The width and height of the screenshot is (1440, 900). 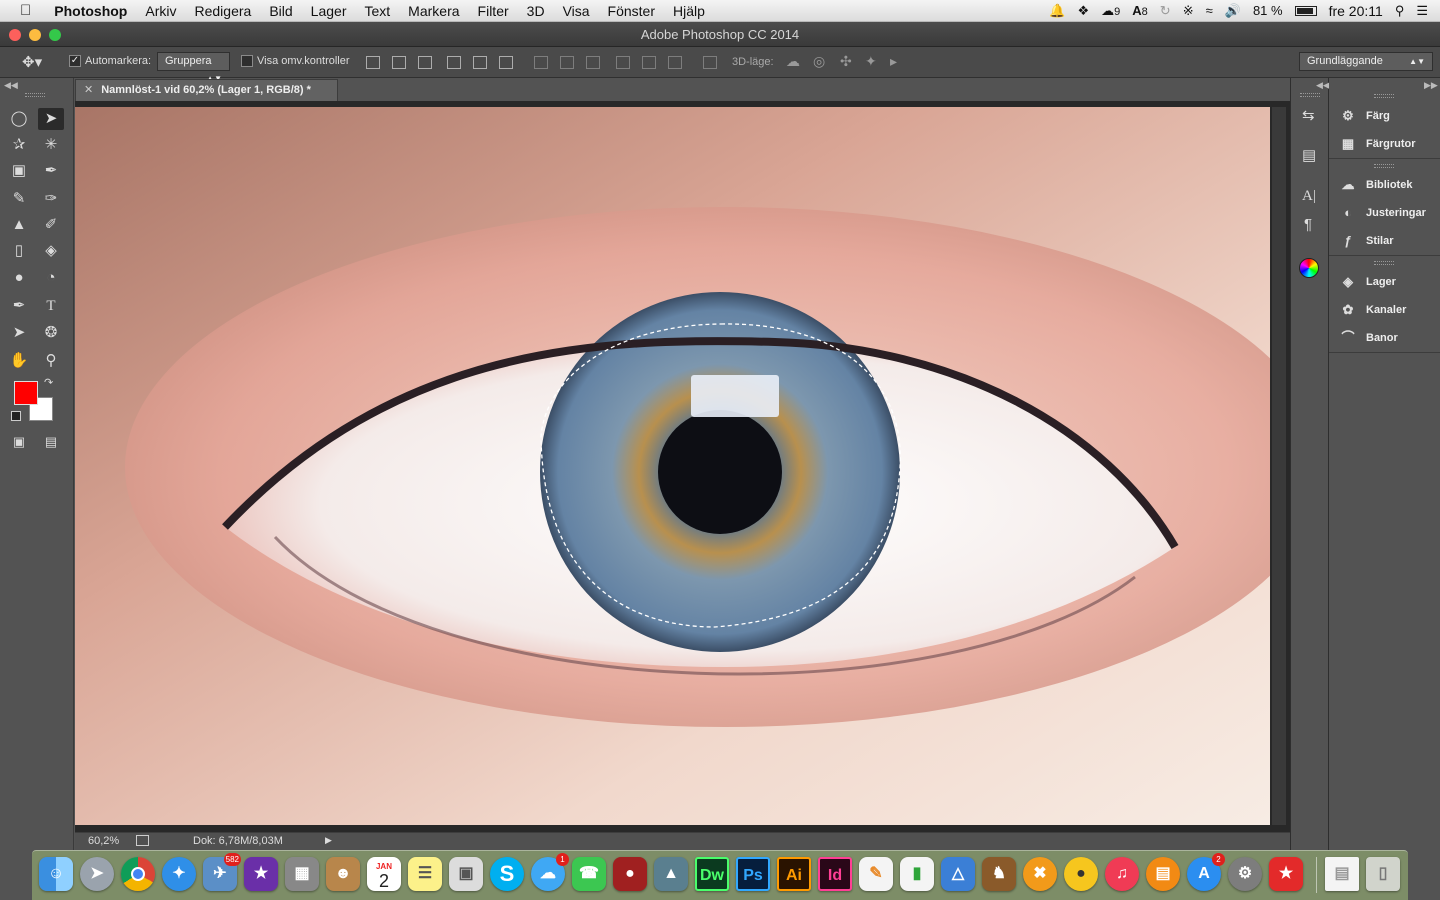 What do you see at coordinates (16, 416) in the screenshot?
I see `default-colors-icon` at bounding box center [16, 416].